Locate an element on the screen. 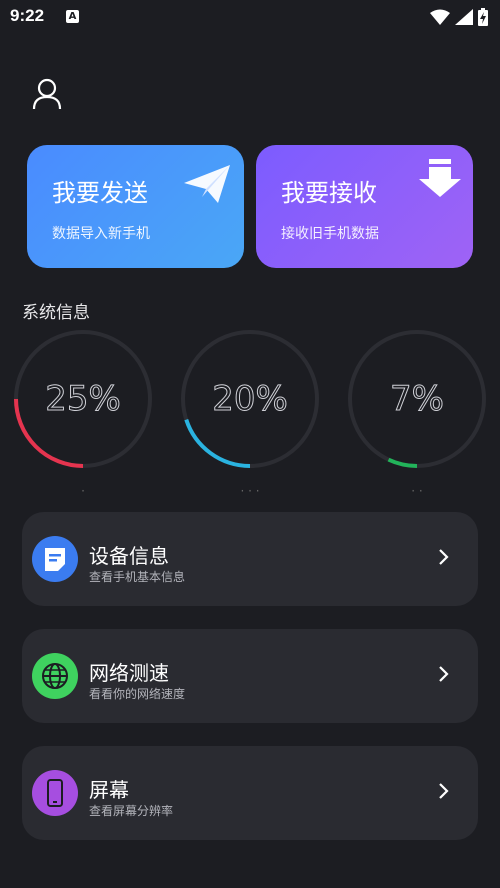  paper-plane-icon is located at coordinates (207, 184).